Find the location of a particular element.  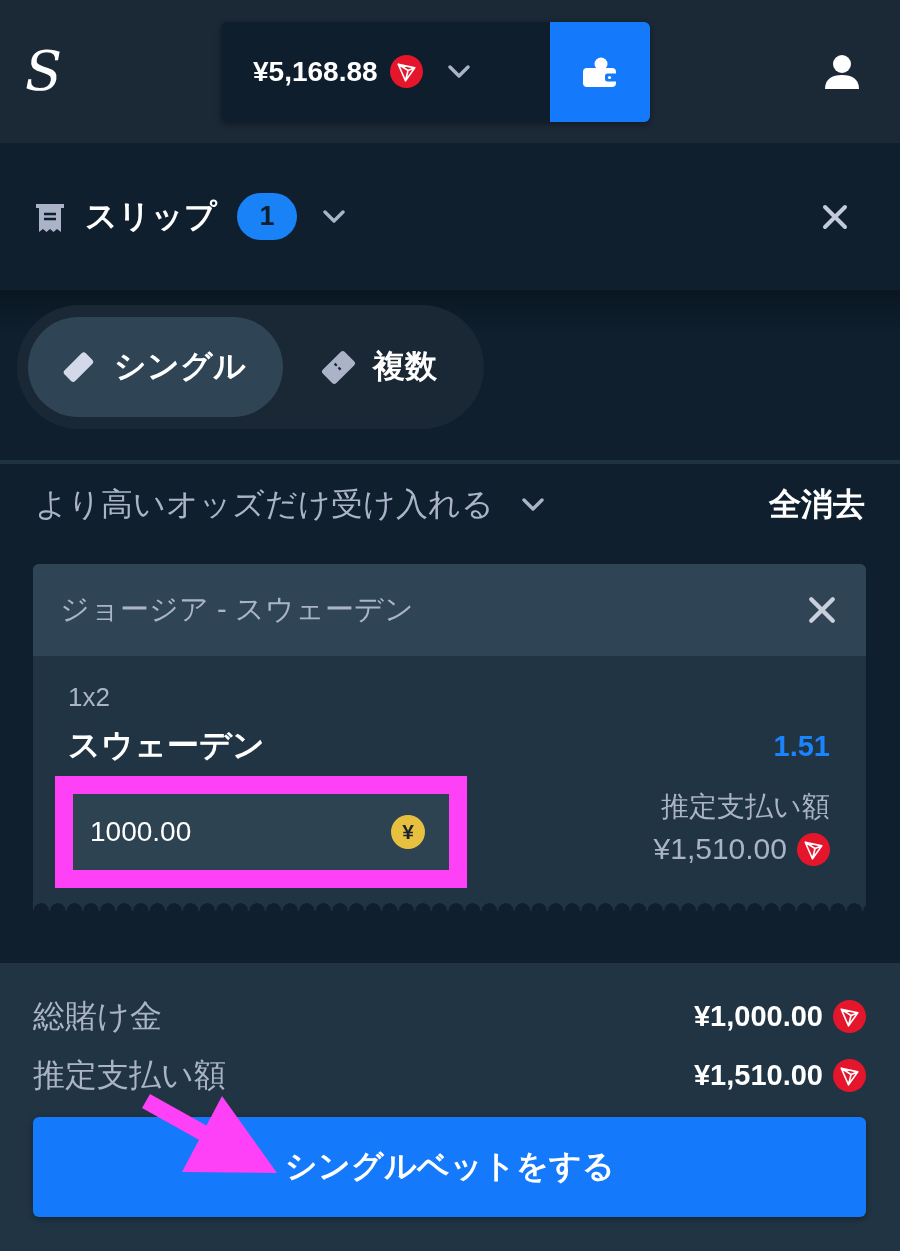

wallet-button is located at coordinates (600, 71).